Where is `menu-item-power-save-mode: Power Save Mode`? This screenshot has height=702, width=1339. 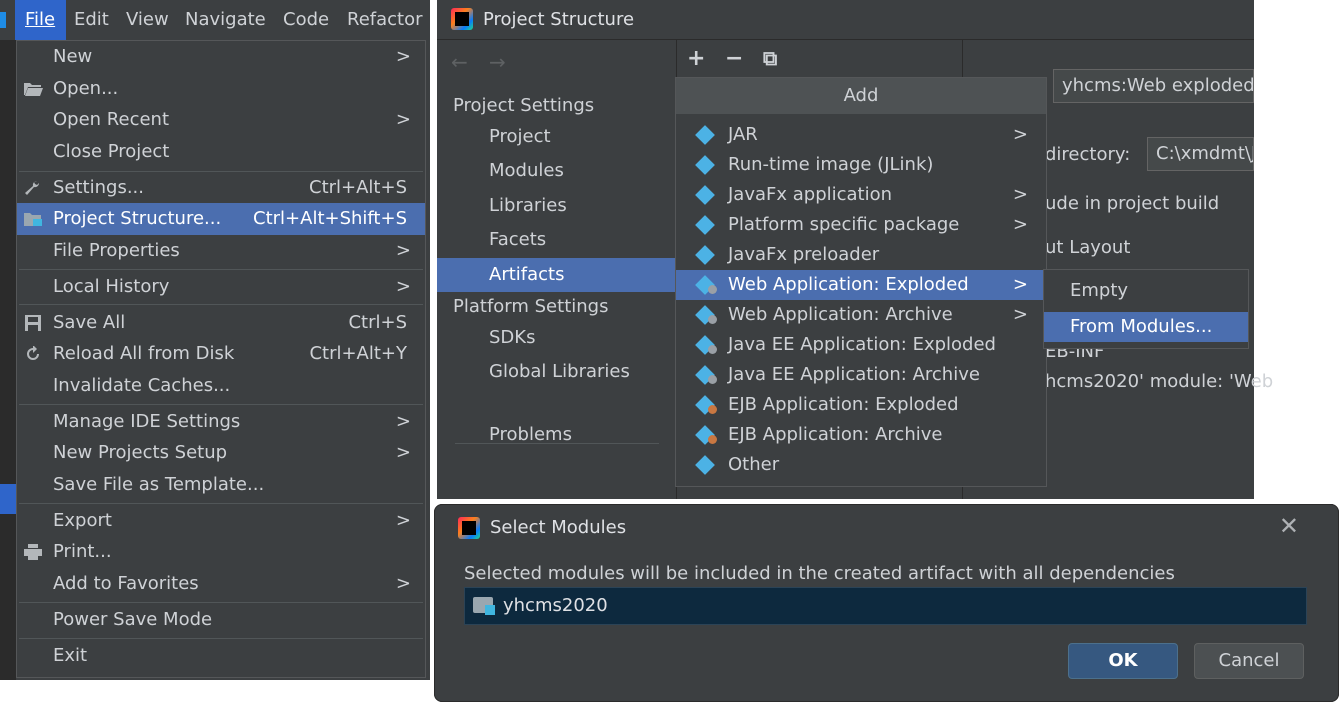 menu-item-power-save-mode: Power Save Mode is located at coordinates (221, 620).